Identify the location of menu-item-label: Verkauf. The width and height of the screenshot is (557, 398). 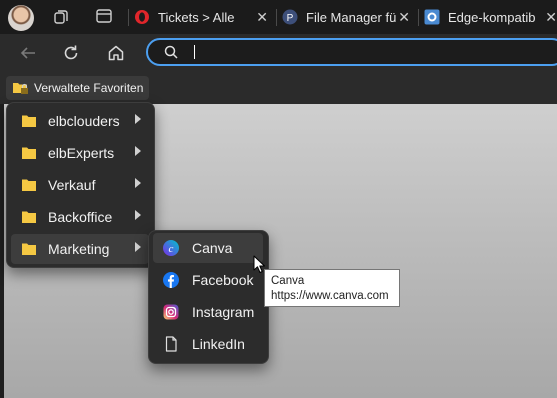
(72, 185).